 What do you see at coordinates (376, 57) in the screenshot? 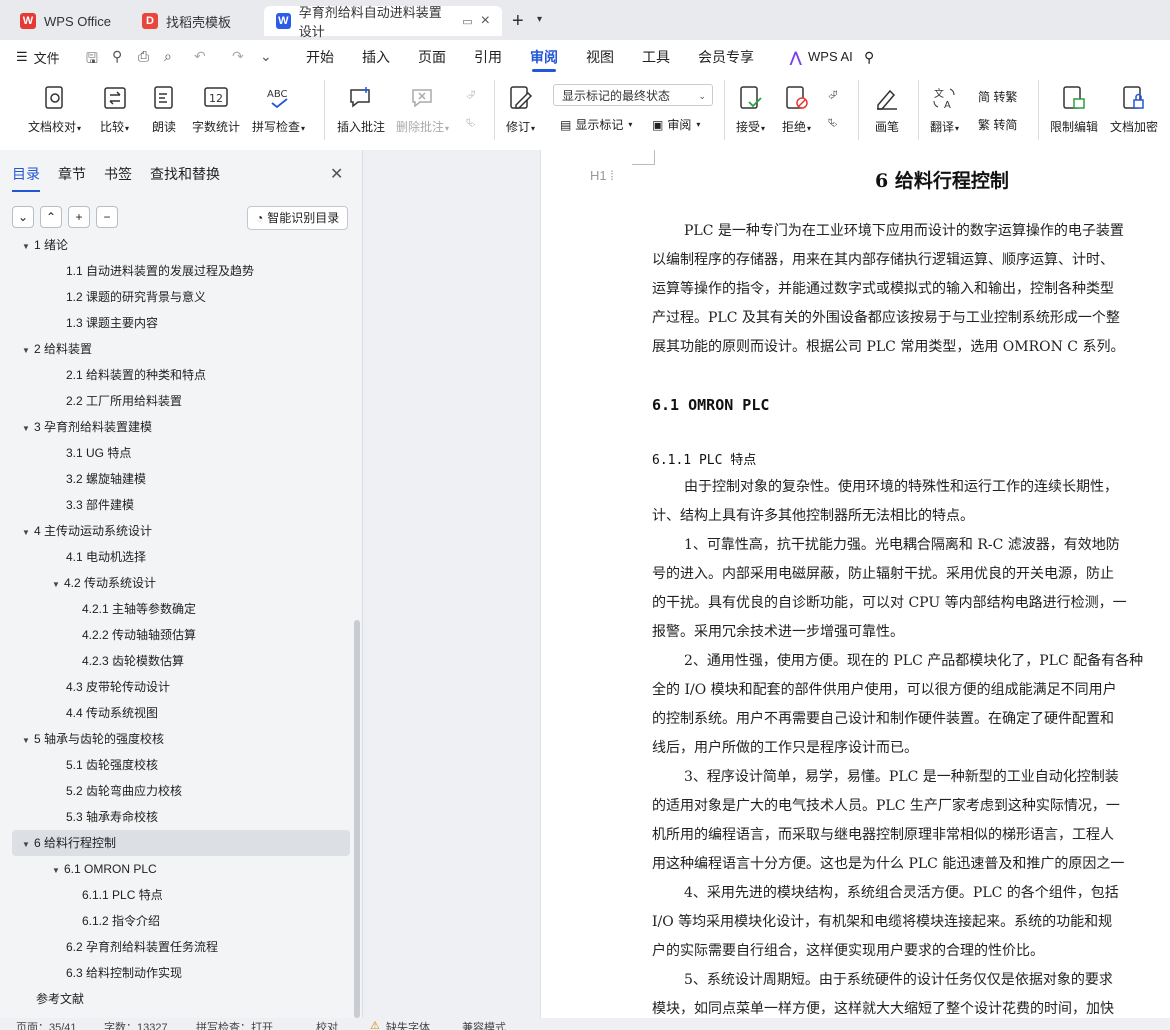
I see `menu-insert: 插入` at bounding box center [376, 57].